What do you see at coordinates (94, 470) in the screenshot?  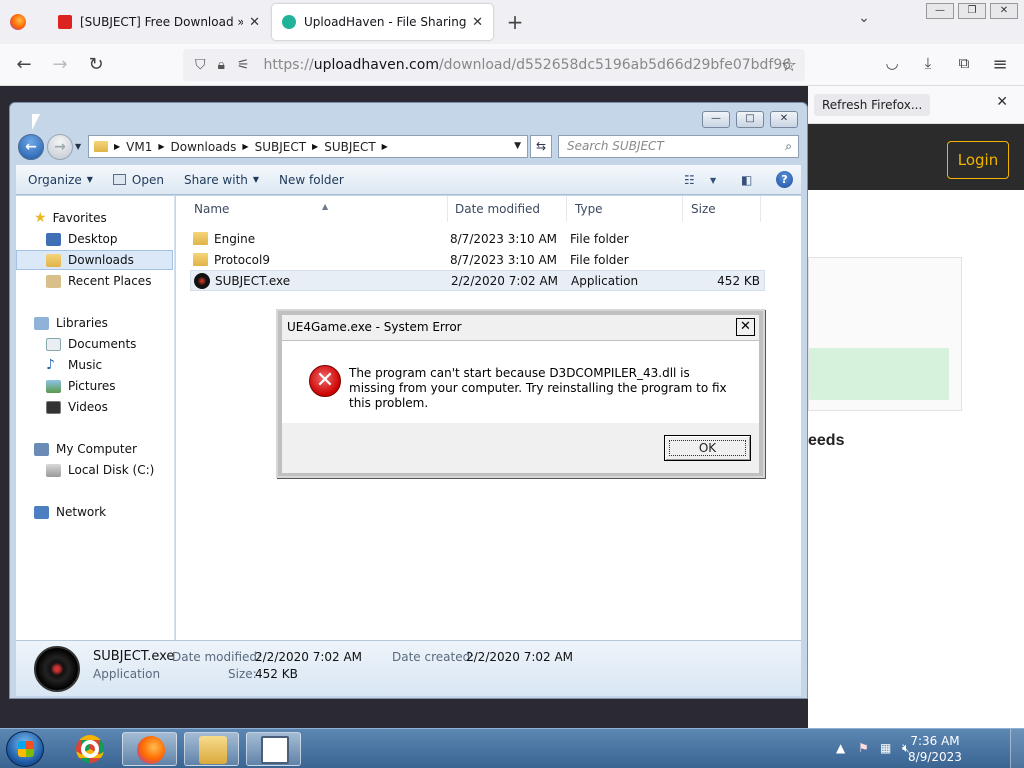 I see `nav-local-disk: Local Disk (C:)` at bounding box center [94, 470].